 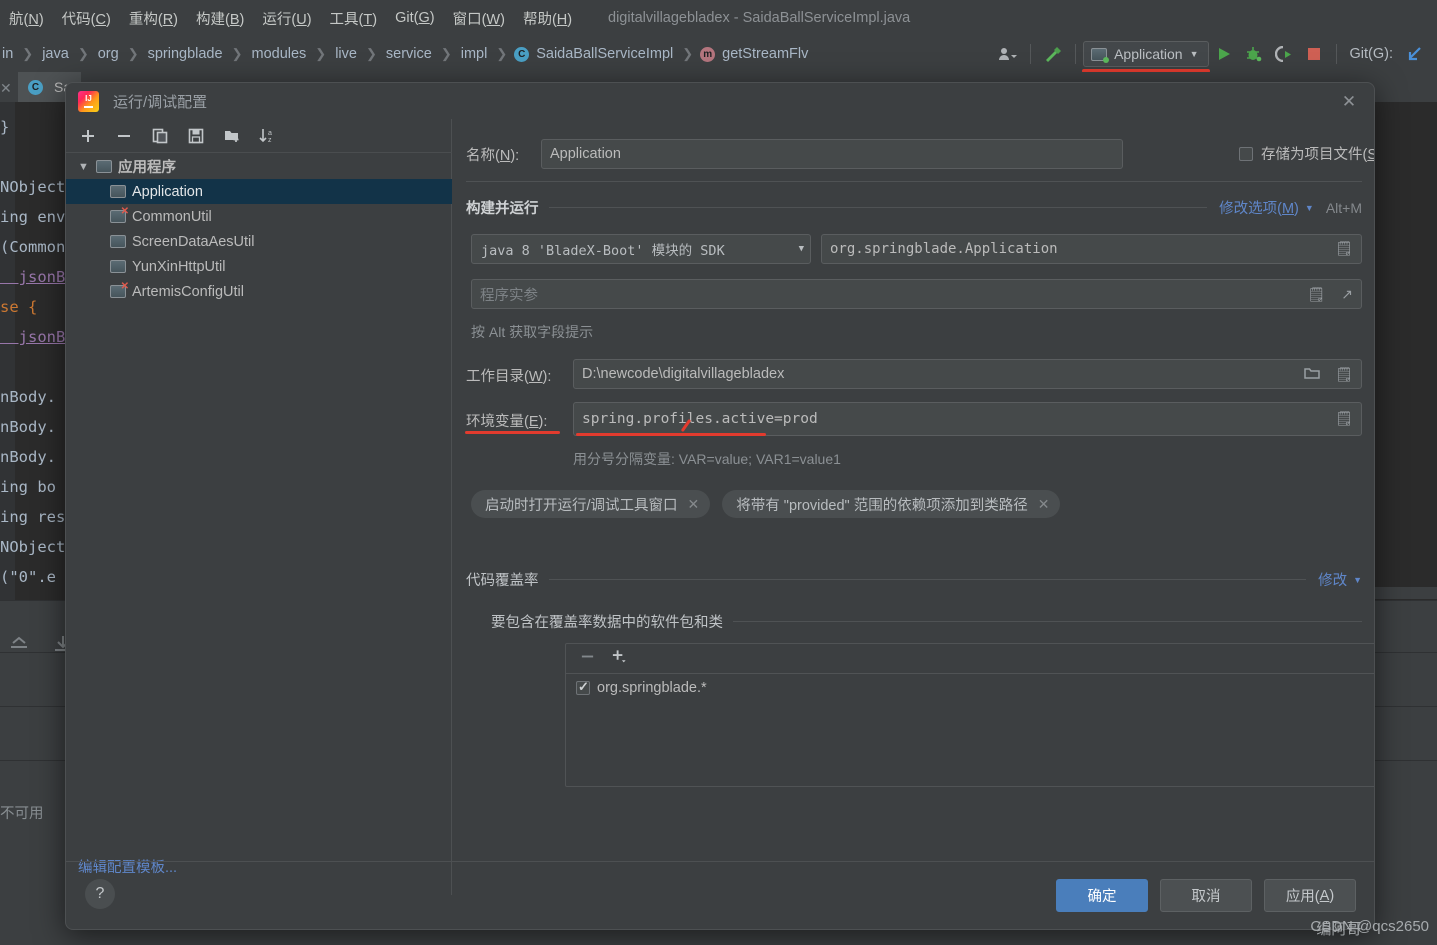 I want to click on option-chip: 将带有 "provided" 范围的依赖项添加到类路径 ✕, so click(x=891, y=504).